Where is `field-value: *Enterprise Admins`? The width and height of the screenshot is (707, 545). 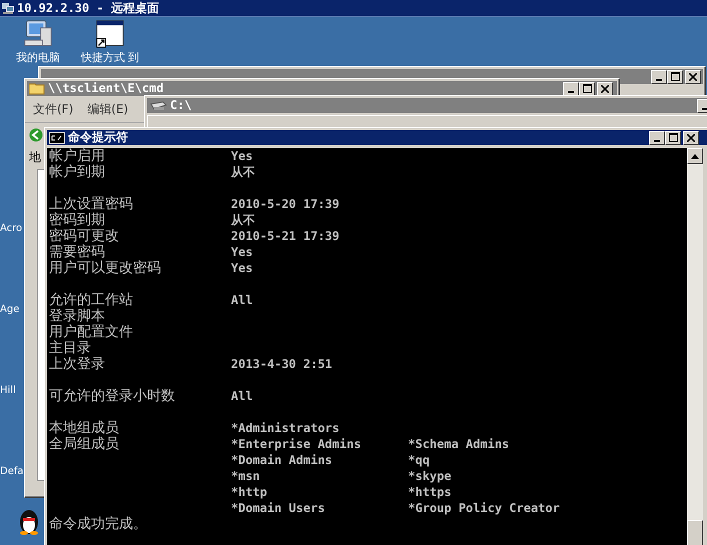 field-value: *Enterprise Admins is located at coordinates (296, 444).